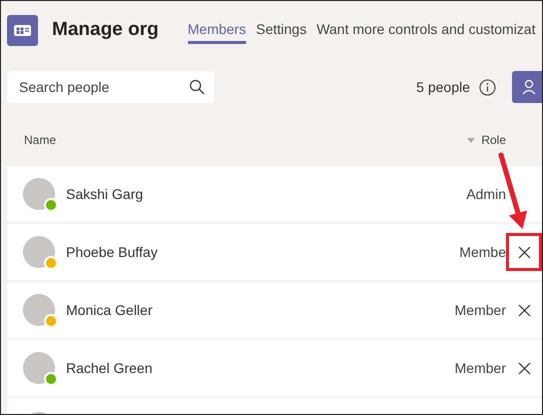 The width and height of the screenshot is (543, 415). Describe the element at coordinates (493, 140) in the screenshot. I see `column-header: Role` at that location.